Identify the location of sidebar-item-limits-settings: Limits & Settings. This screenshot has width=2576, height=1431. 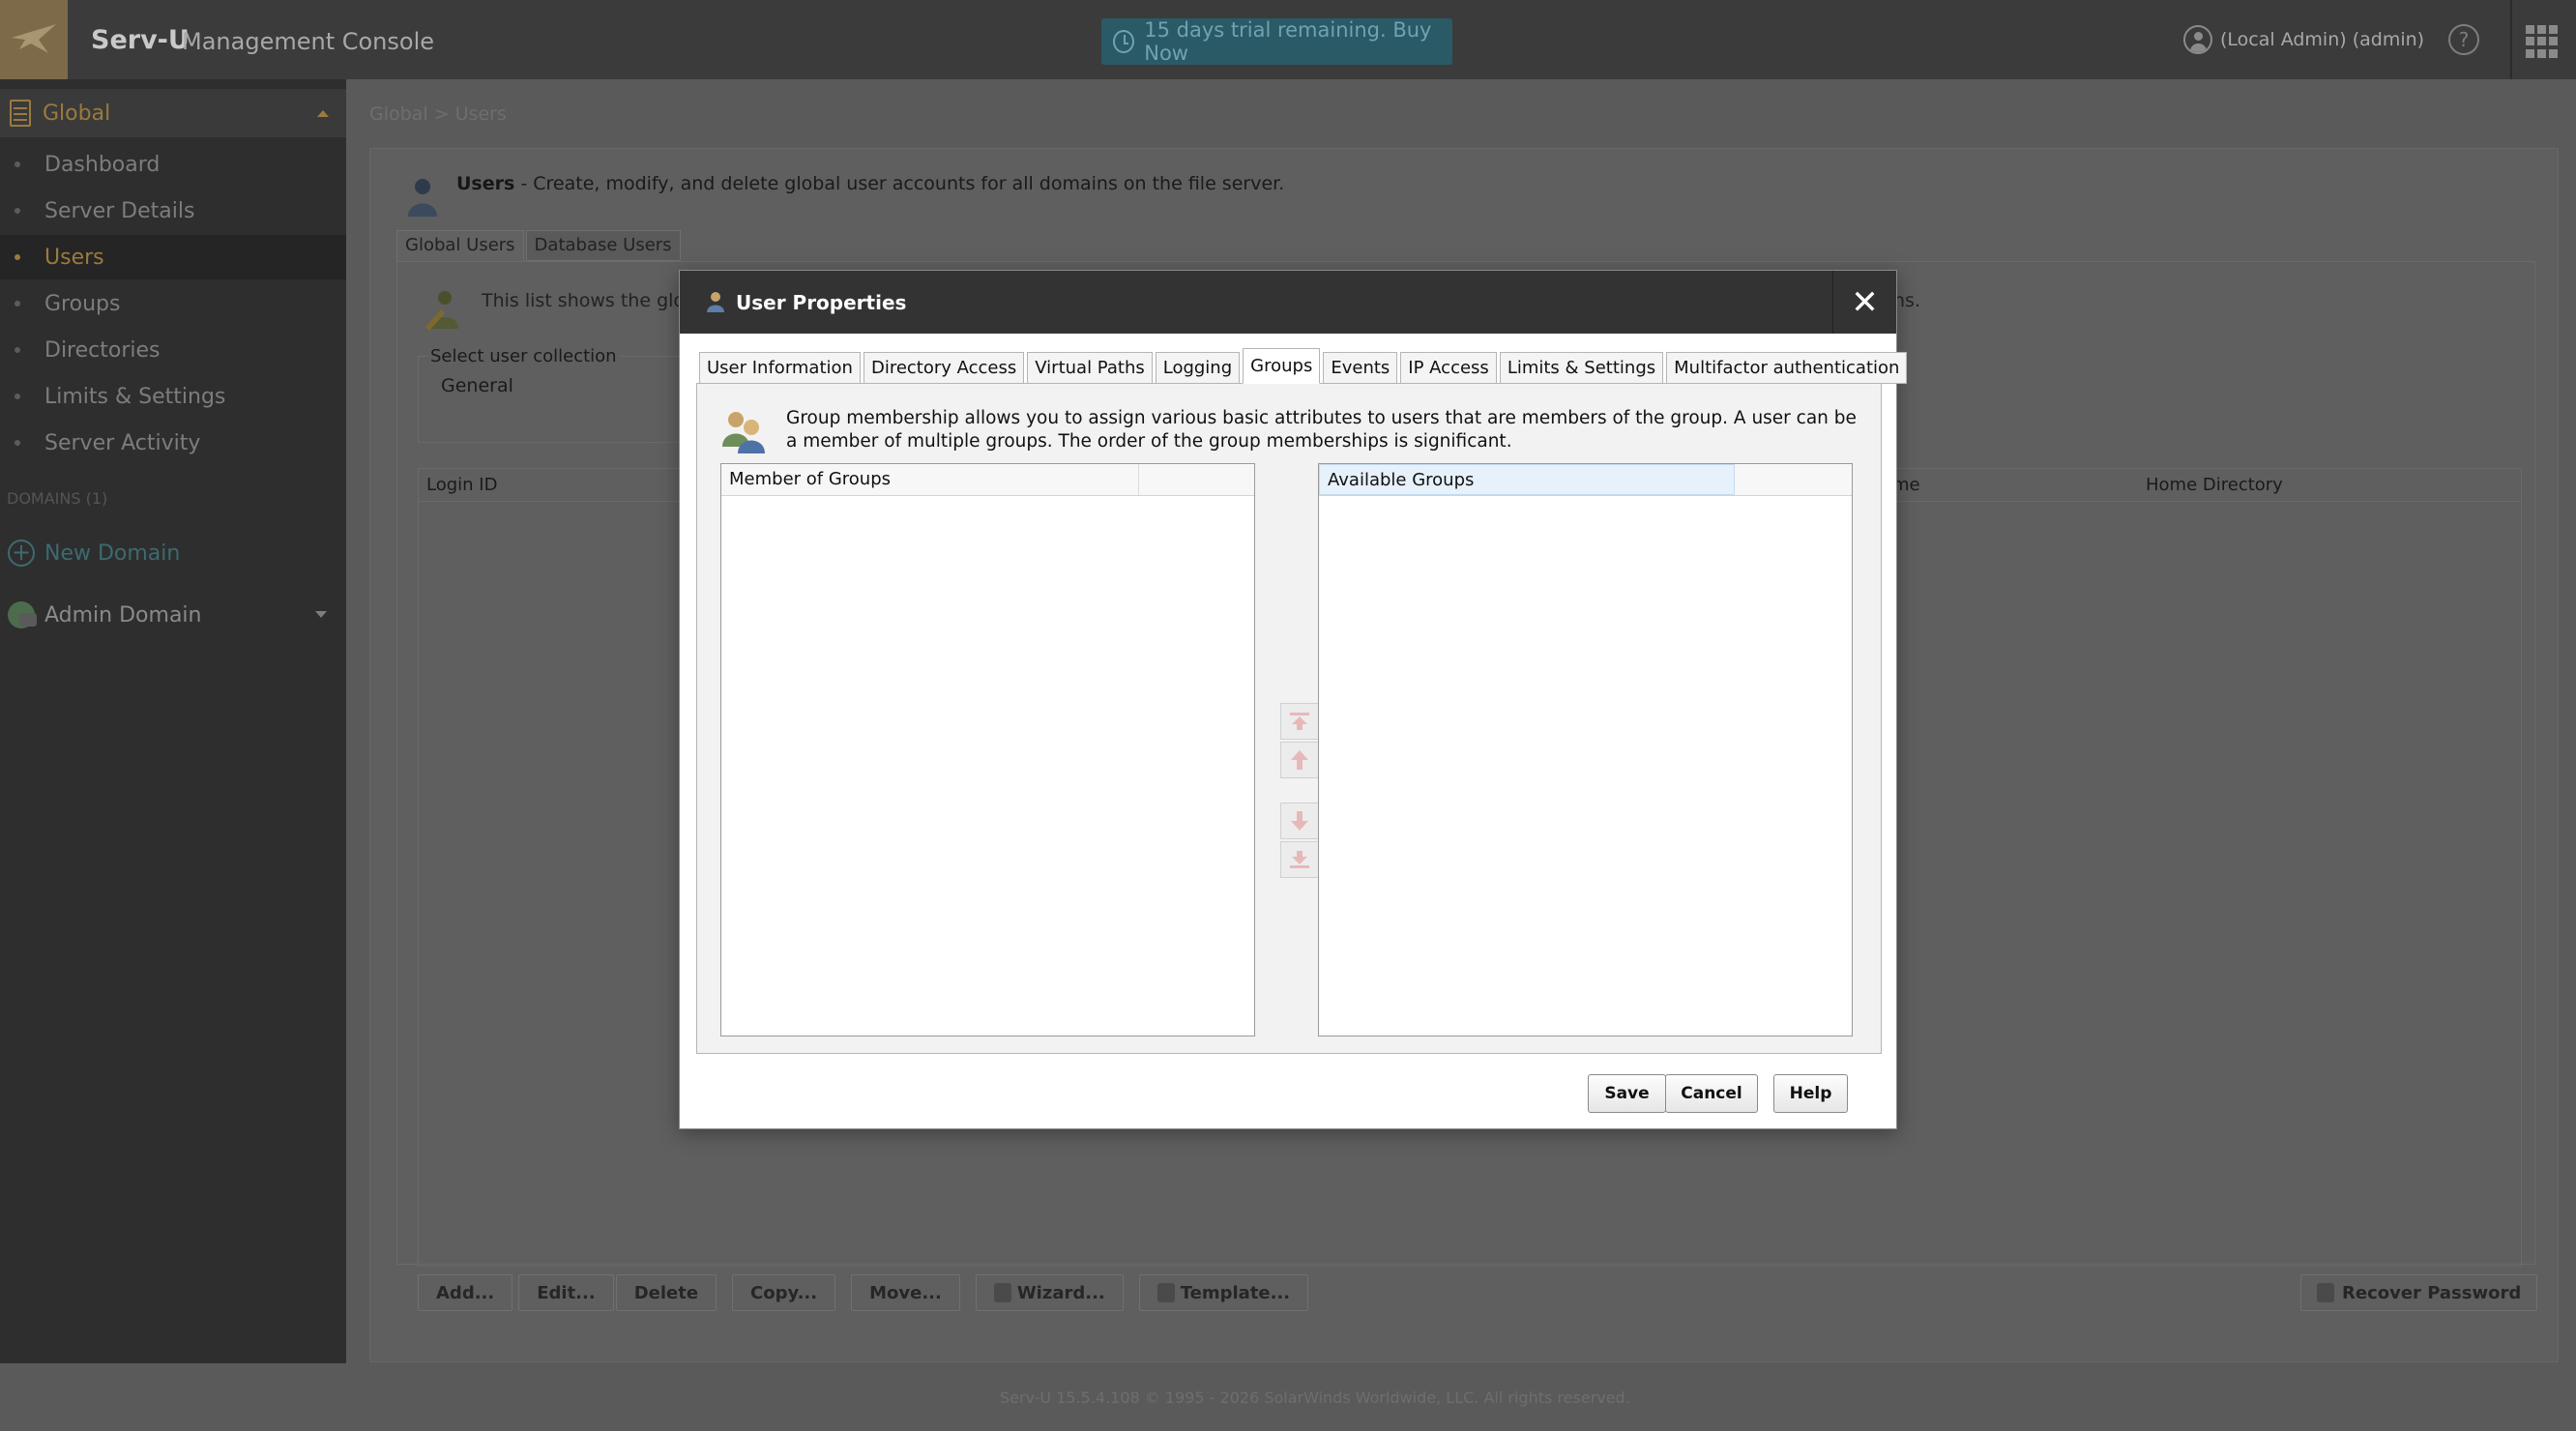
(173, 396).